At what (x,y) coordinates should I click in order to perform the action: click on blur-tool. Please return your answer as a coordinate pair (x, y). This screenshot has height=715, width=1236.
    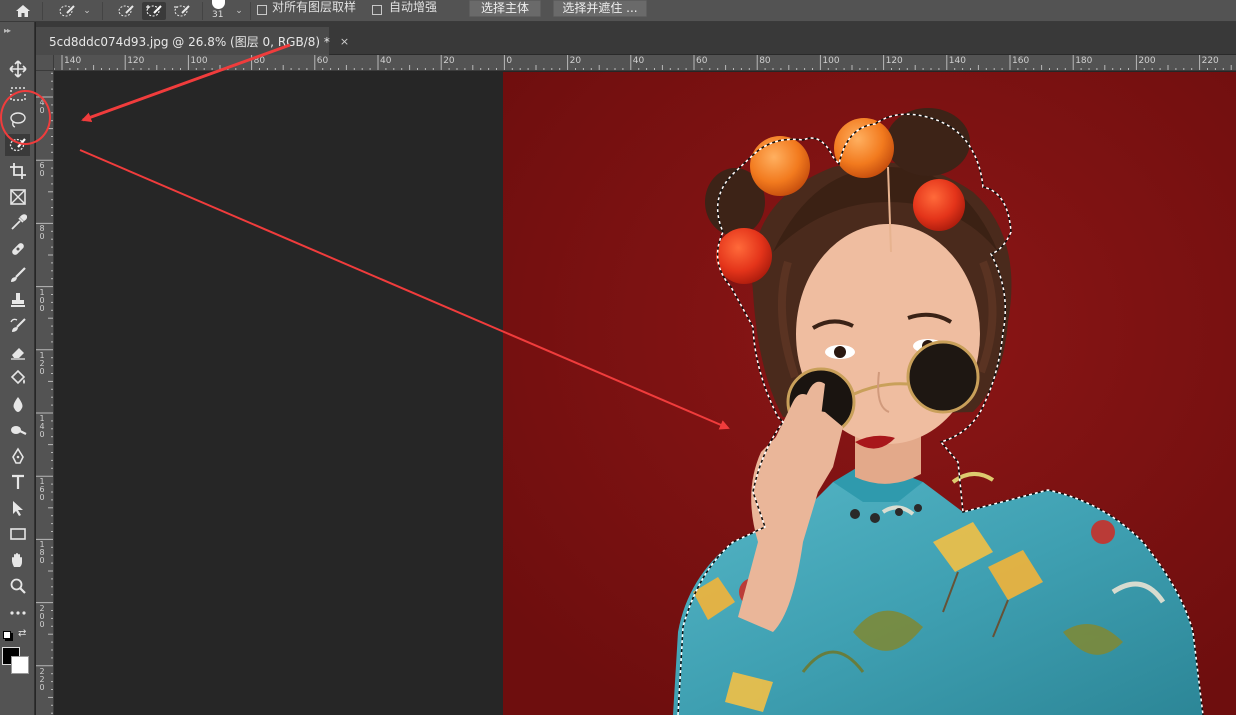
    Looking at the image, I should click on (17, 404).